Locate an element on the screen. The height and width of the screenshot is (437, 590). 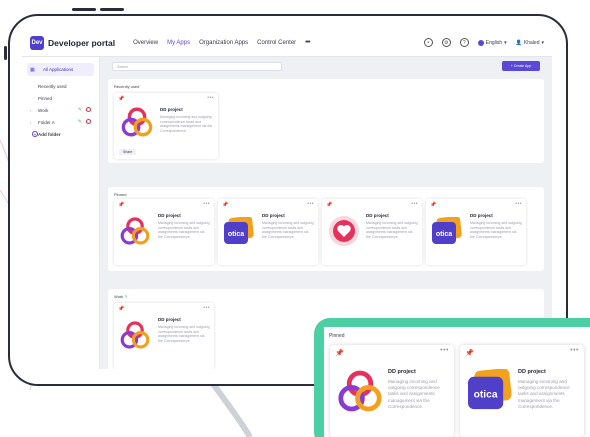
sidebar-item-all-applications: ▦ All Applications is located at coordinates (60, 69).